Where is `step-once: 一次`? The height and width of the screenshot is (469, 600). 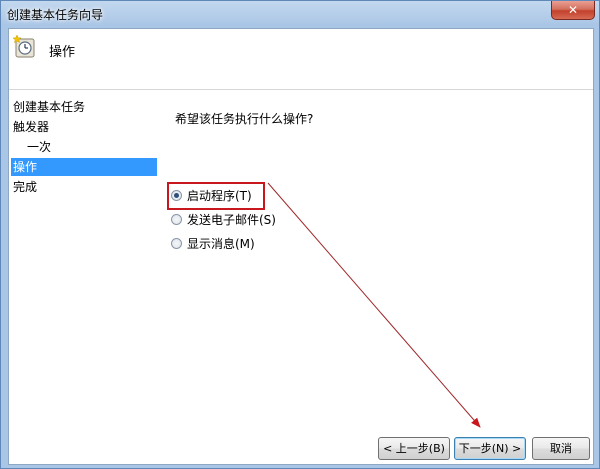 step-once: 一次 is located at coordinates (84, 147).